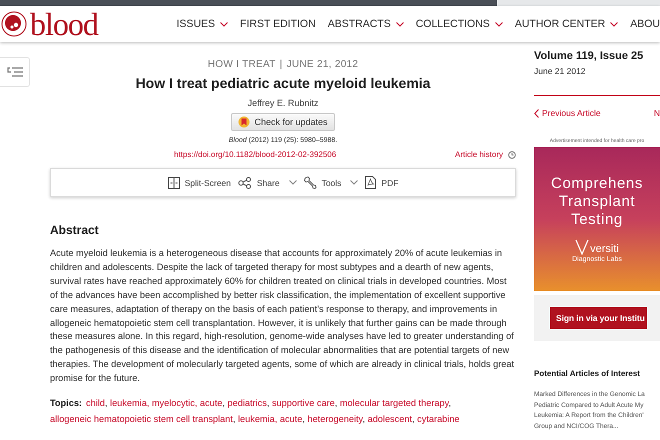 This screenshot has height=440, width=660. I want to click on article-title: How I treat pediatric acute myeloid leukemia, so click(283, 83).